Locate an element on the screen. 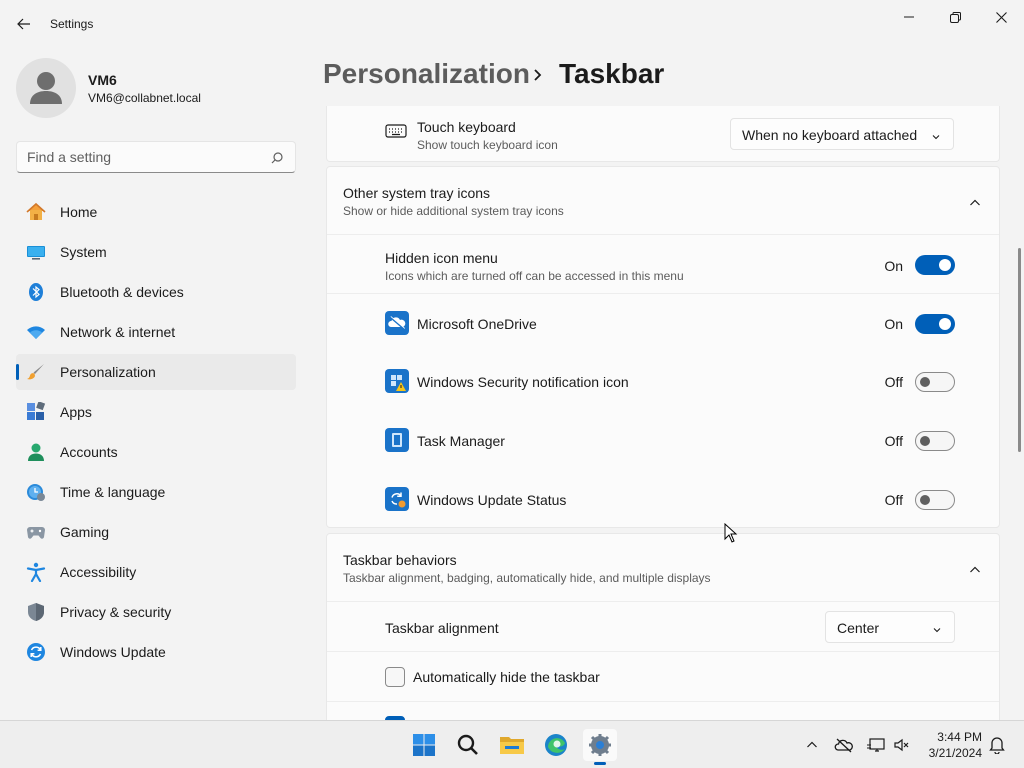 This screenshot has width=1024, height=768. onedrive-tray-button is located at coordinates (844, 745).